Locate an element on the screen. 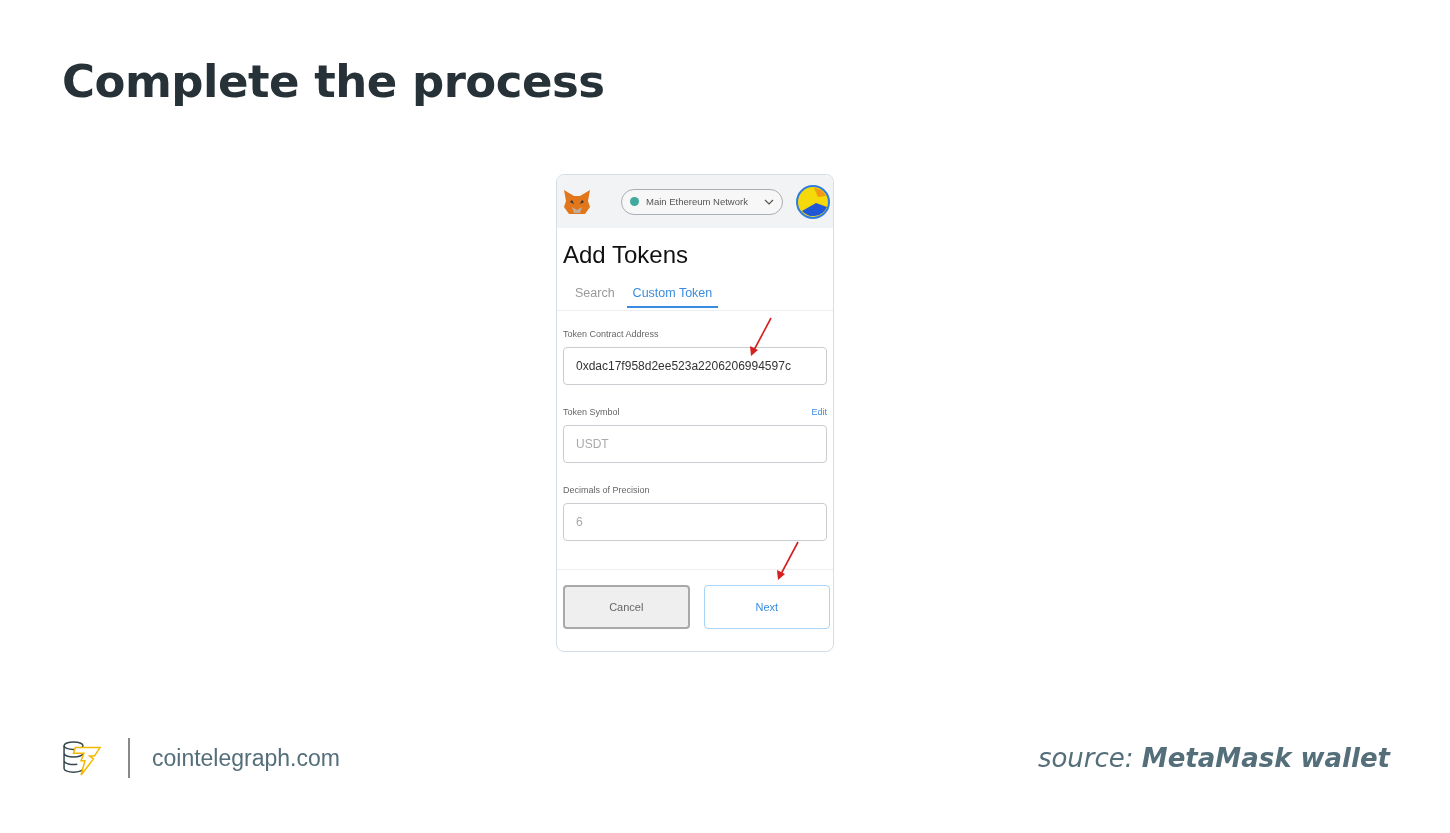  field-label: Decimals of Precision is located at coordinates (606, 490).